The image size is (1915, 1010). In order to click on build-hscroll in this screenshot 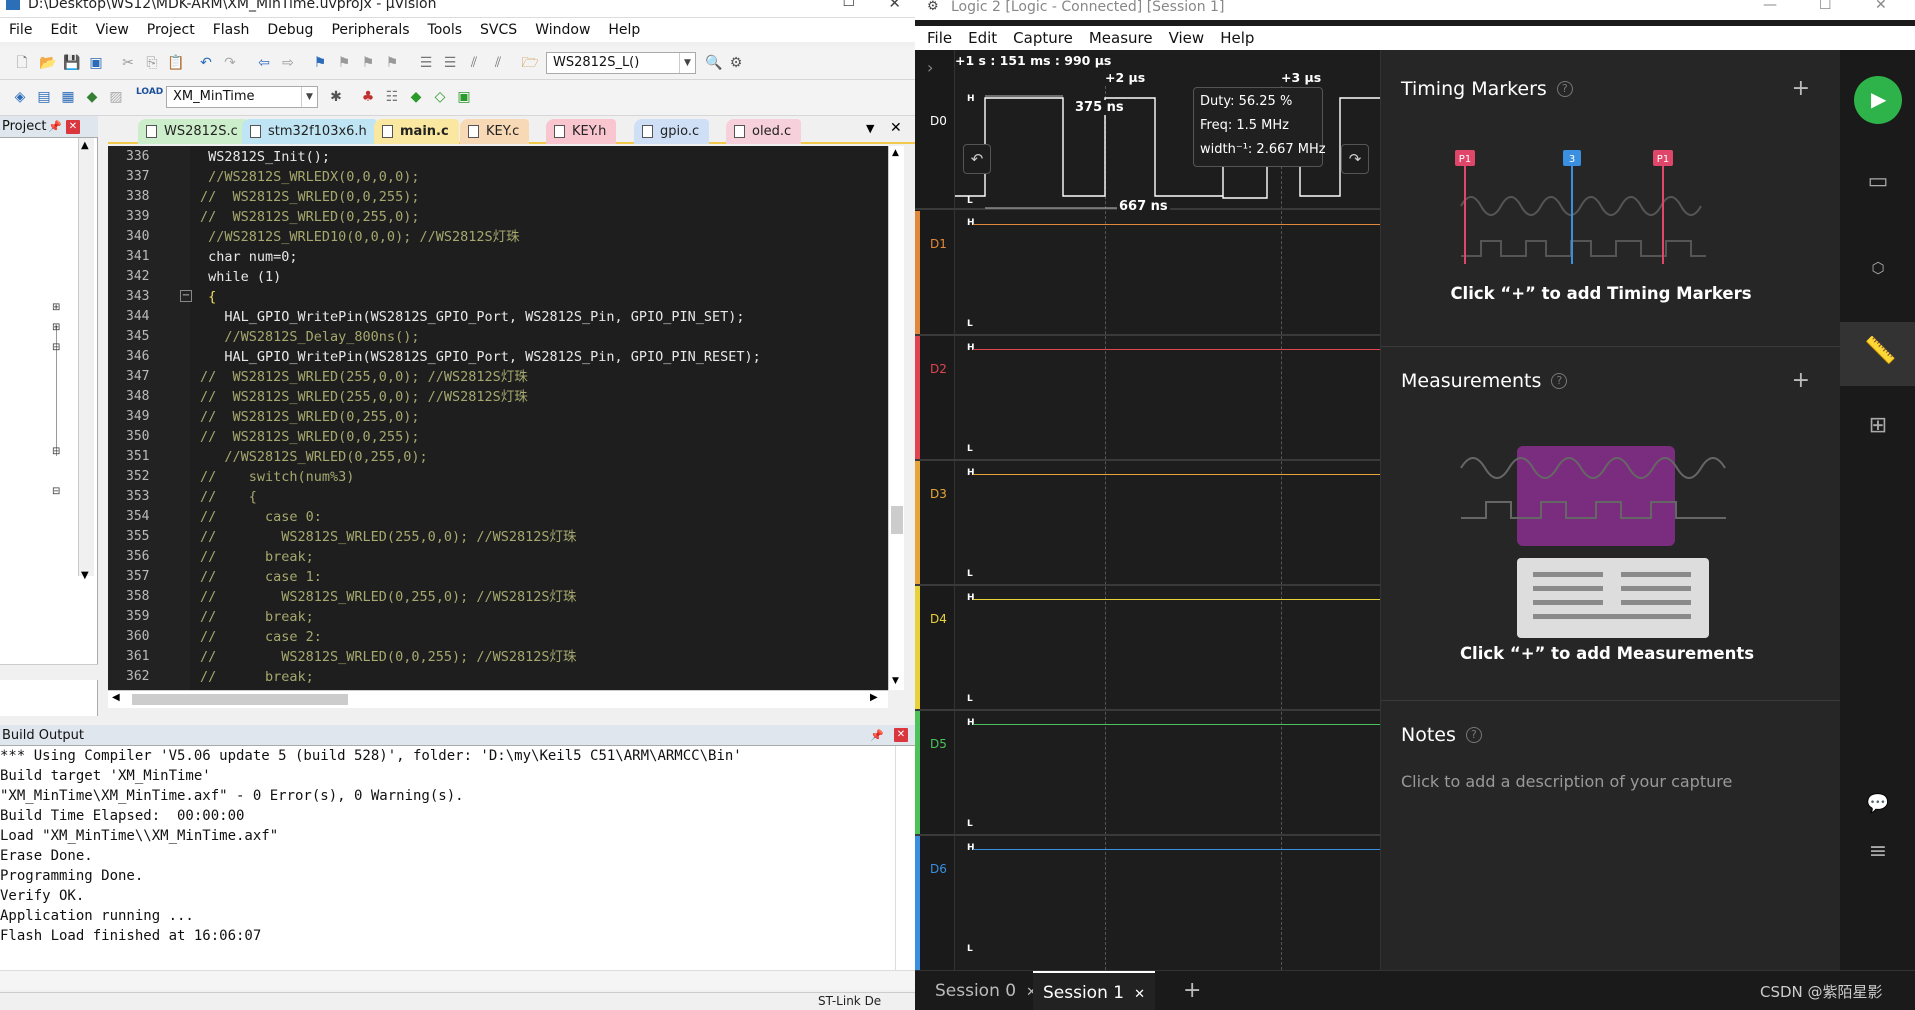, I will do `click(457, 980)`.